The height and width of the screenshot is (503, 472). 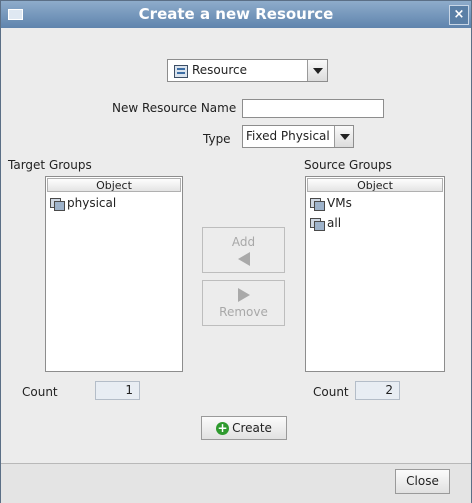 What do you see at coordinates (422, 481) in the screenshot?
I see `close-button: Close` at bounding box center [422, 481].